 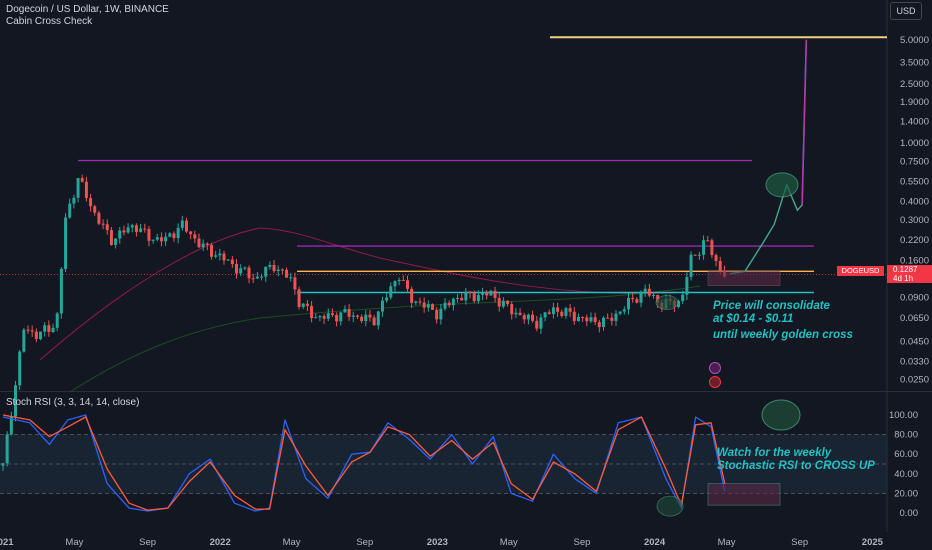 What do you see at coordinates (914, 318) in the screenshot?
I see `price-tick-label: 0.0650` at bounding box center [914, 318].